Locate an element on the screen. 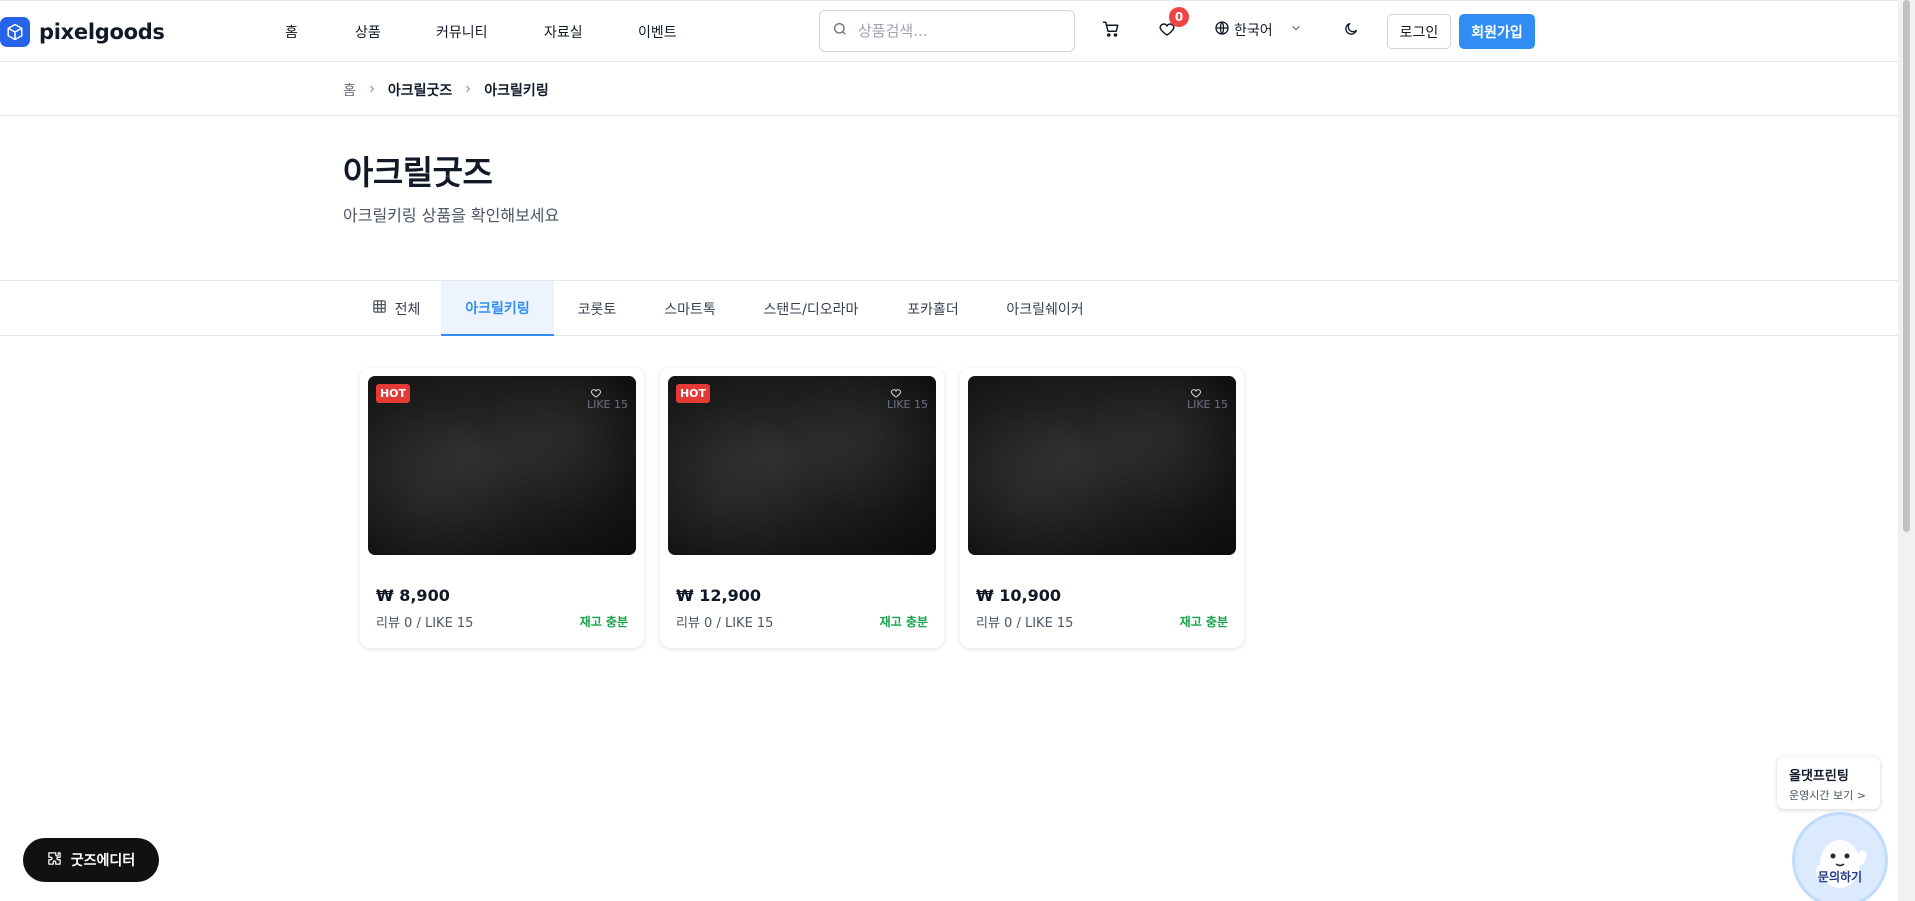 Image resolution: width=1915 pixels, height=901 pixels. tab-label: 아크릴쉐이커 is located at coordinates (1045, 309).